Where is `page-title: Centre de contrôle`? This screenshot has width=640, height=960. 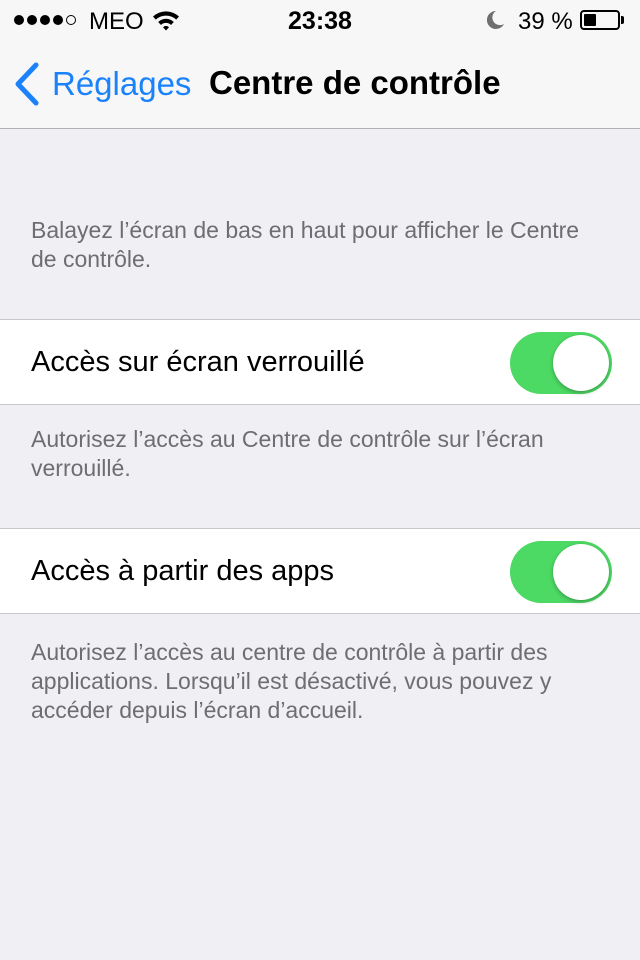
page-title: Centre de contrôle is located at coordinates (355, 82).